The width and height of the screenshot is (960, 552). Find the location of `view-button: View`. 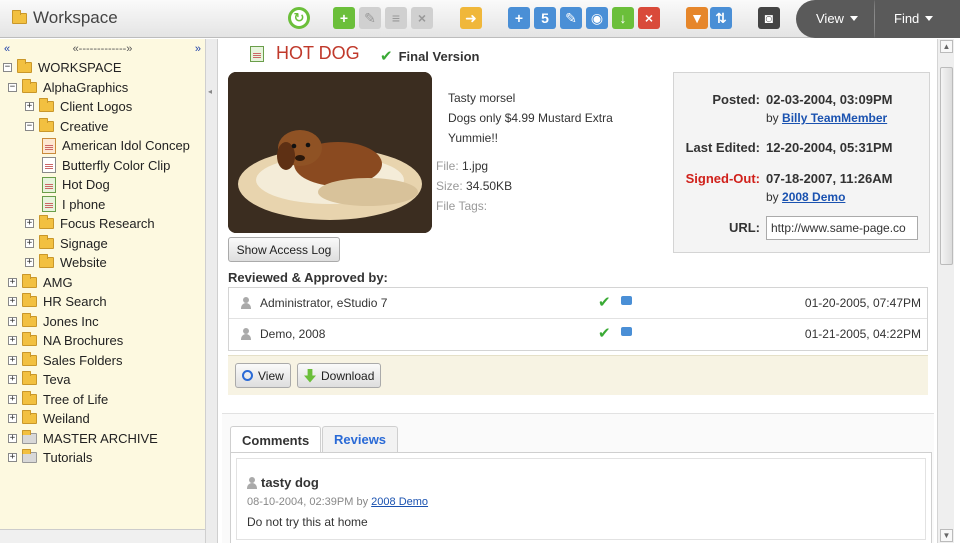

view-button: View is located at coordinates (263, 375).